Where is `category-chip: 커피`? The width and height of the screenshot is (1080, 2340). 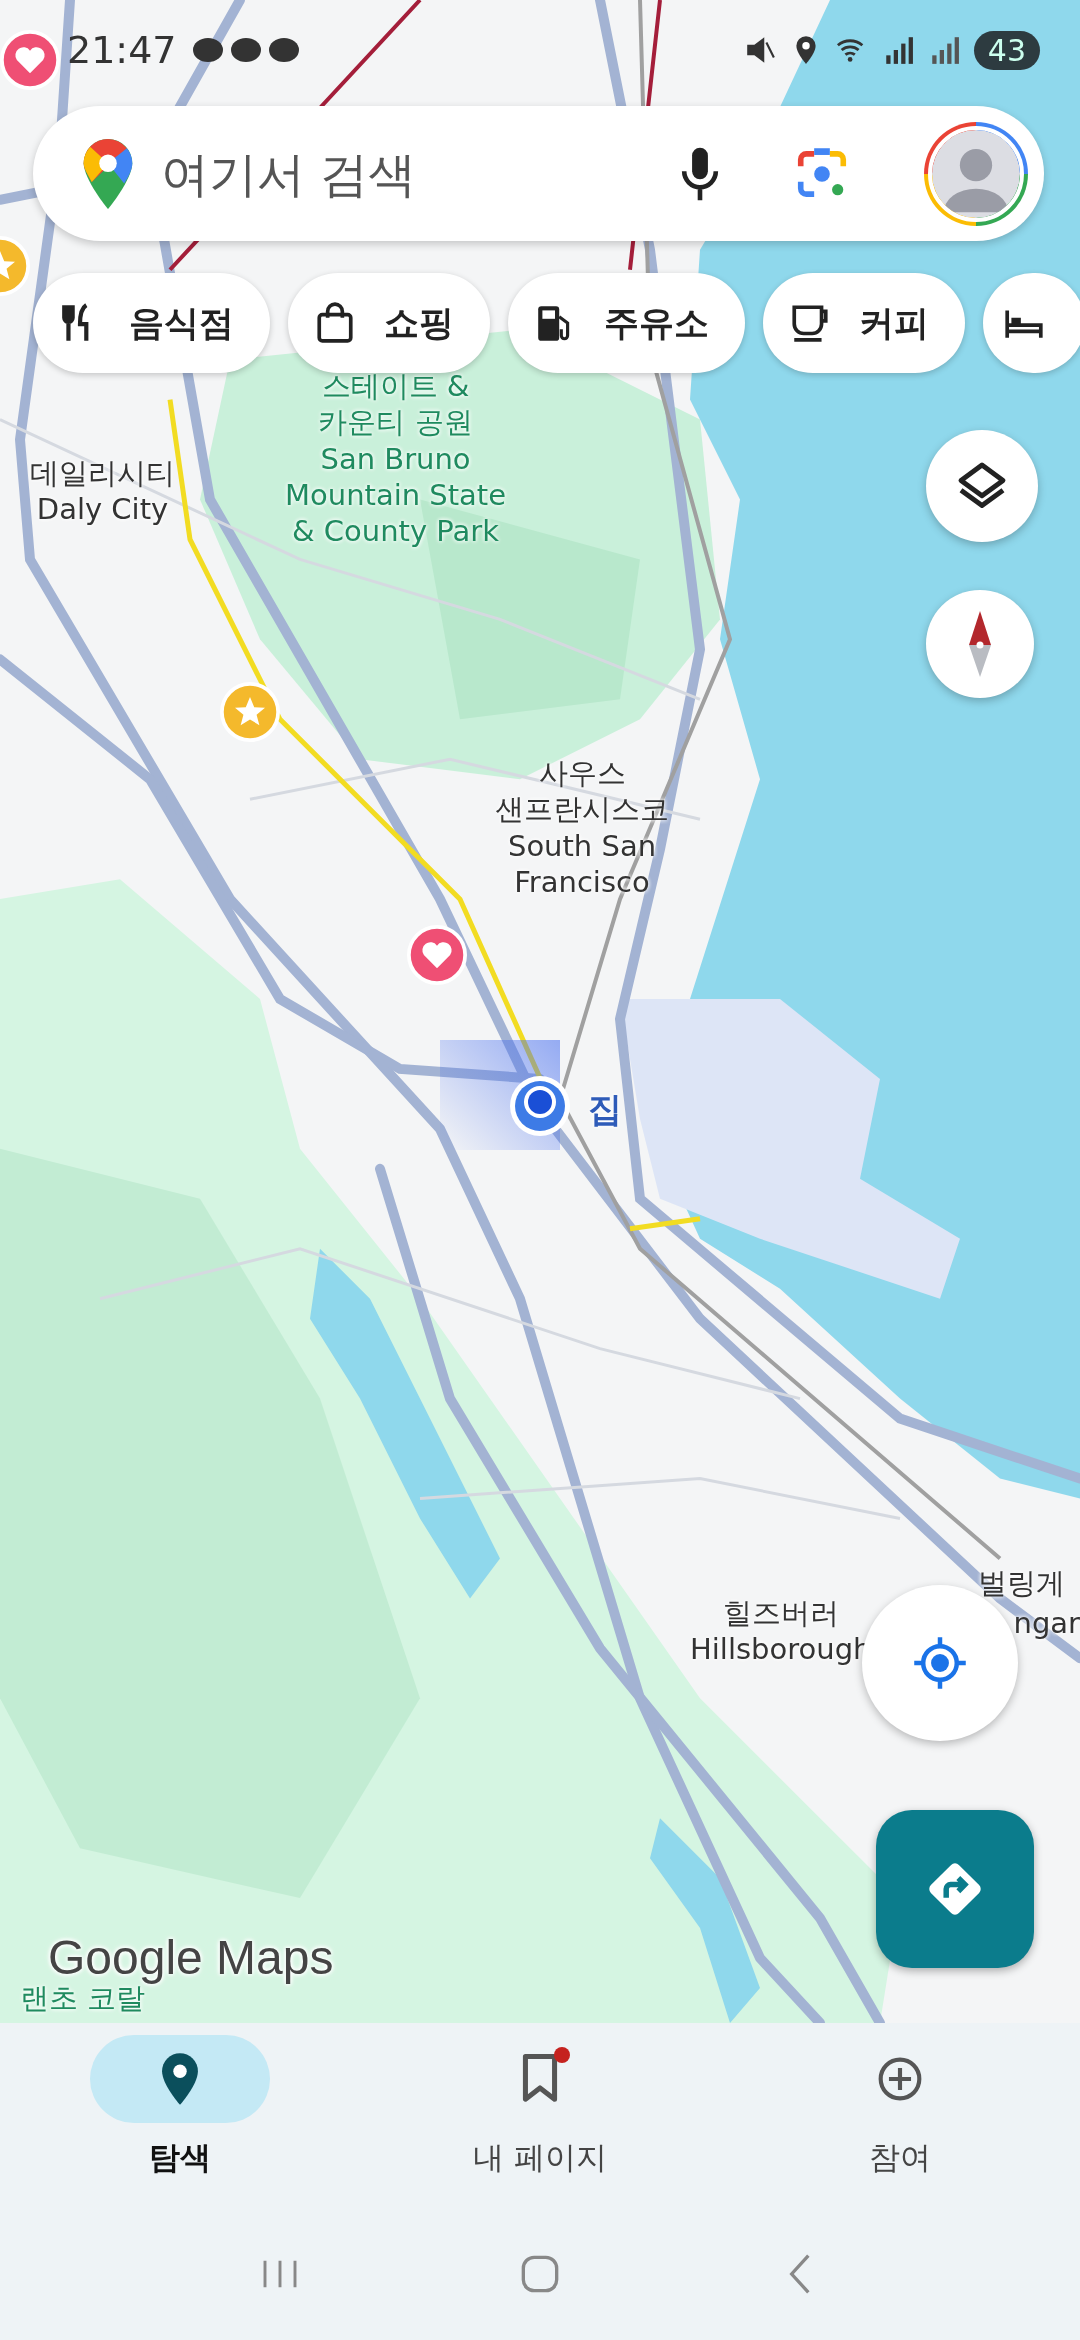 category-chip: 커피 is located at coordinates (864, 323).